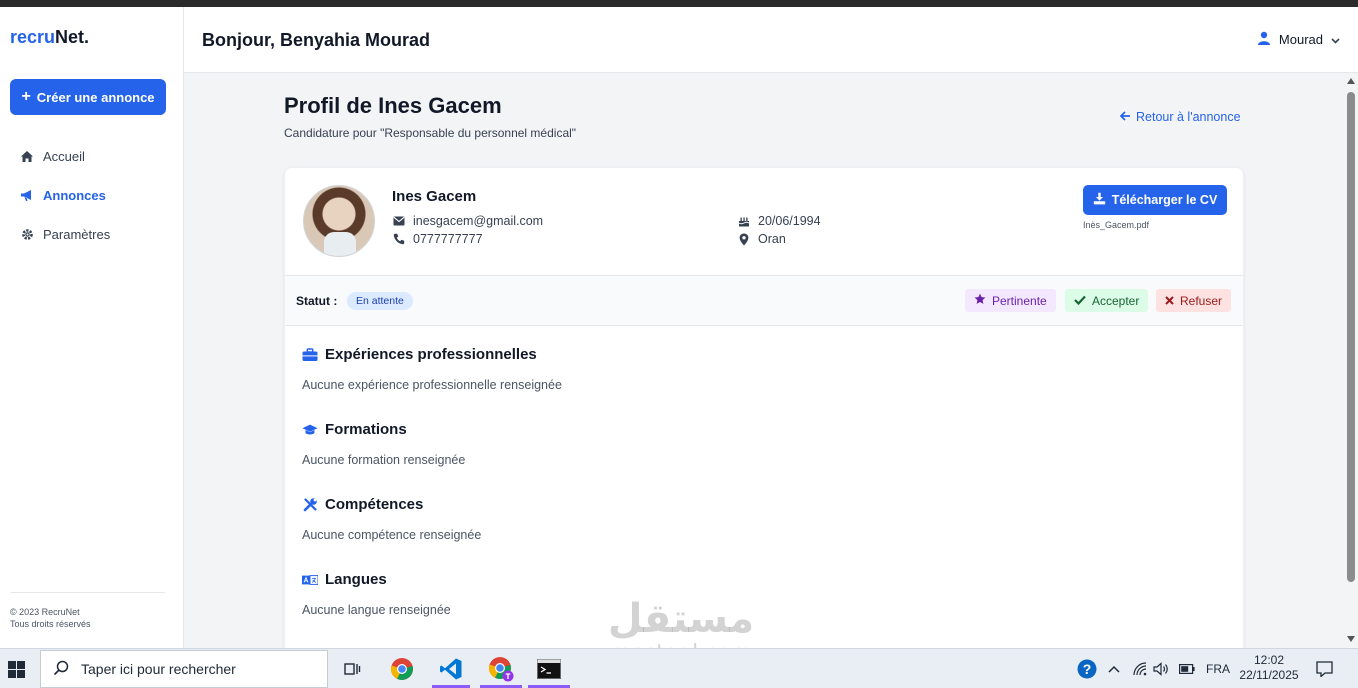 The width and height of the screenshot is (1358, 688). I want to click on refuse-label: Refuser, so click(1201, 300).